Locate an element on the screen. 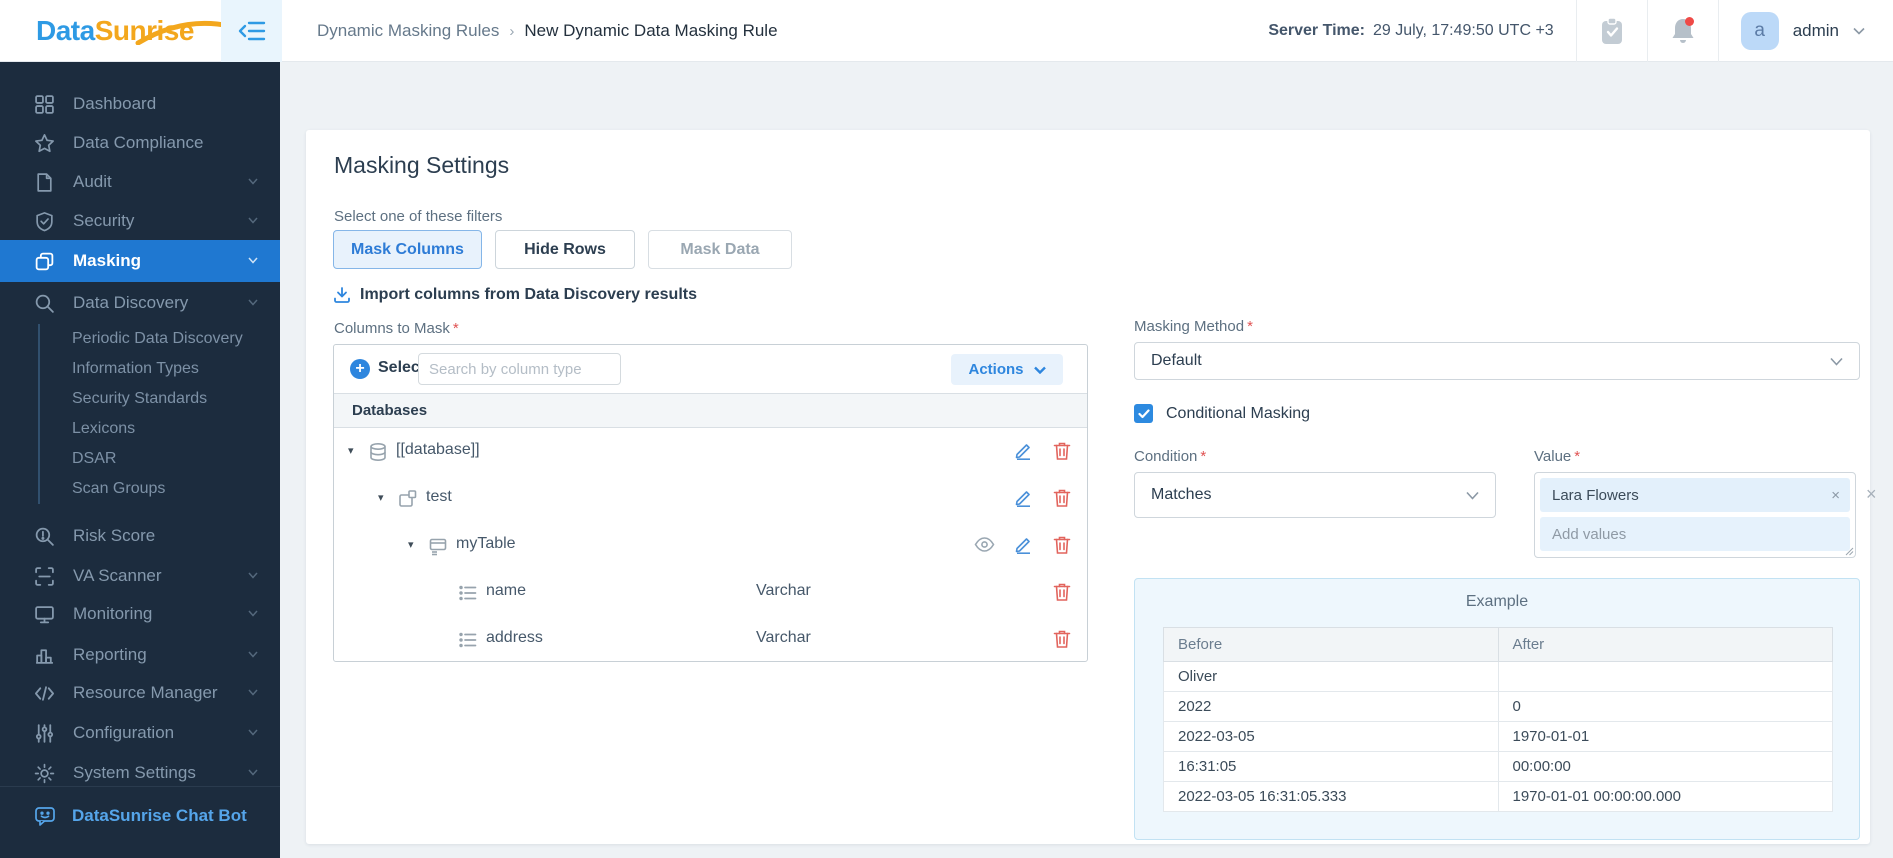  sidebar-divider is located at coordinates (140, 786).